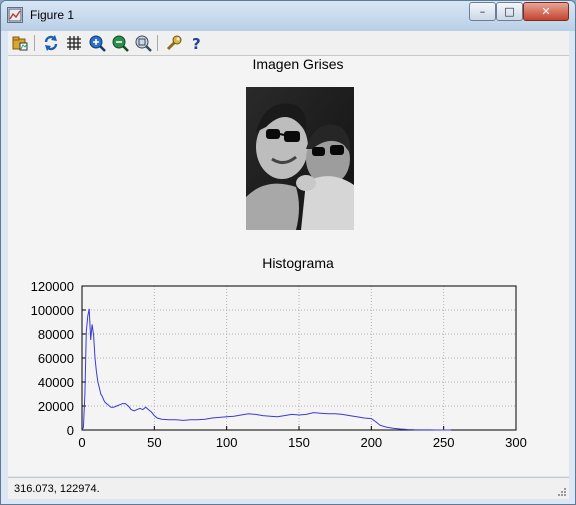  I want to click on zoom-out-button, so click(120, 43).